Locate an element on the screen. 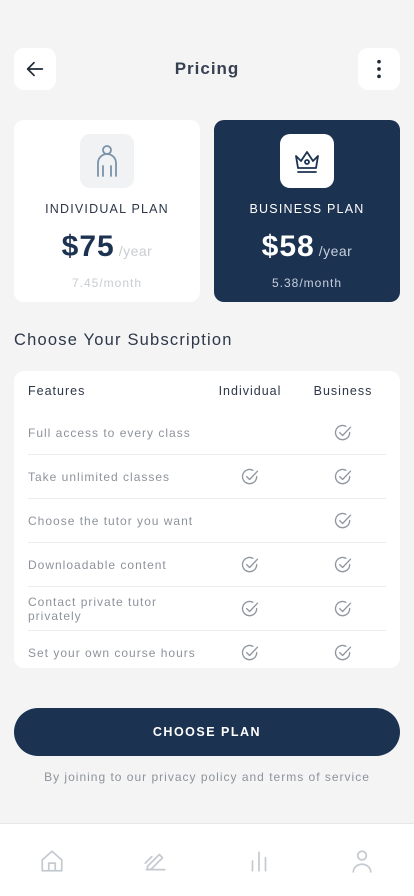  crown-icon is located at coordinates (307, 162).